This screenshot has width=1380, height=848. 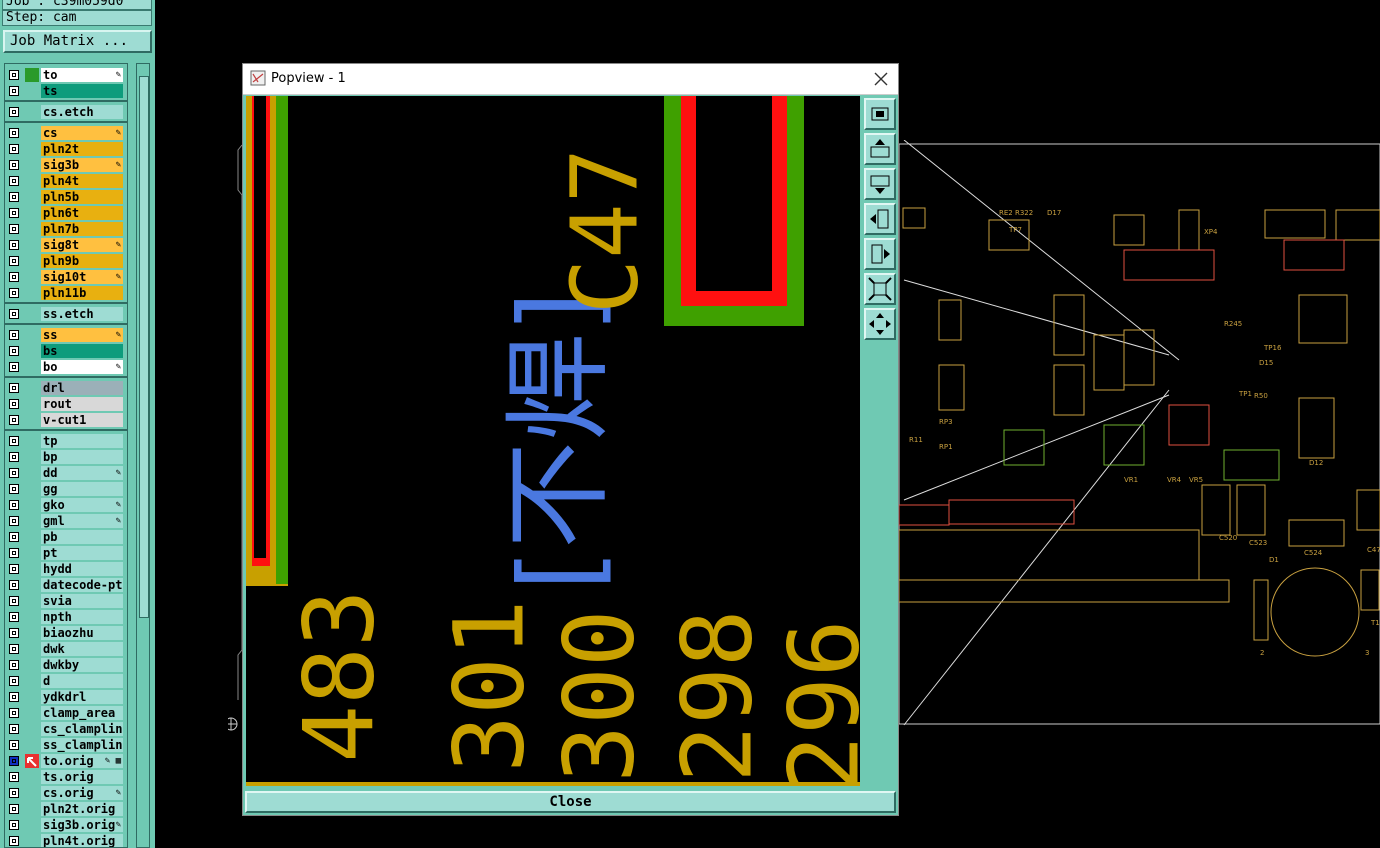 I want to click on layer-row: sig8t ✎, so click(x=66, y=245).